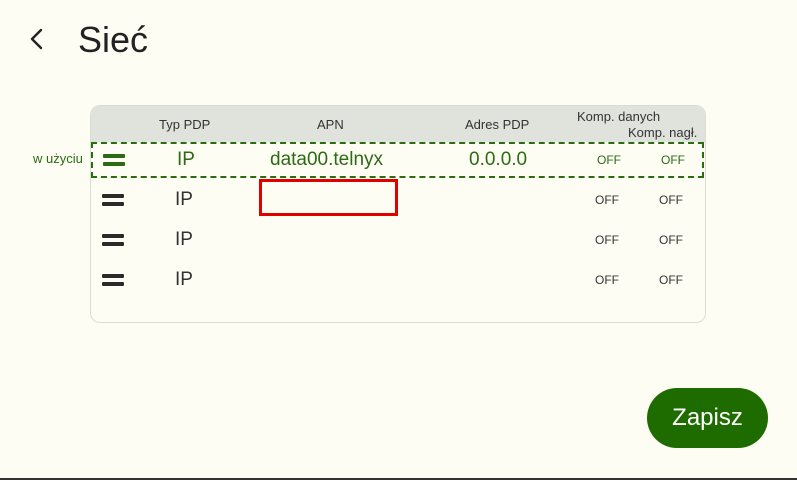 This screenshot has width=797, height=480. What do you see at coordinates (58, 158) in the screenshot?
I see `in-use-label: w użyciu` at bounding box center [58, 158].